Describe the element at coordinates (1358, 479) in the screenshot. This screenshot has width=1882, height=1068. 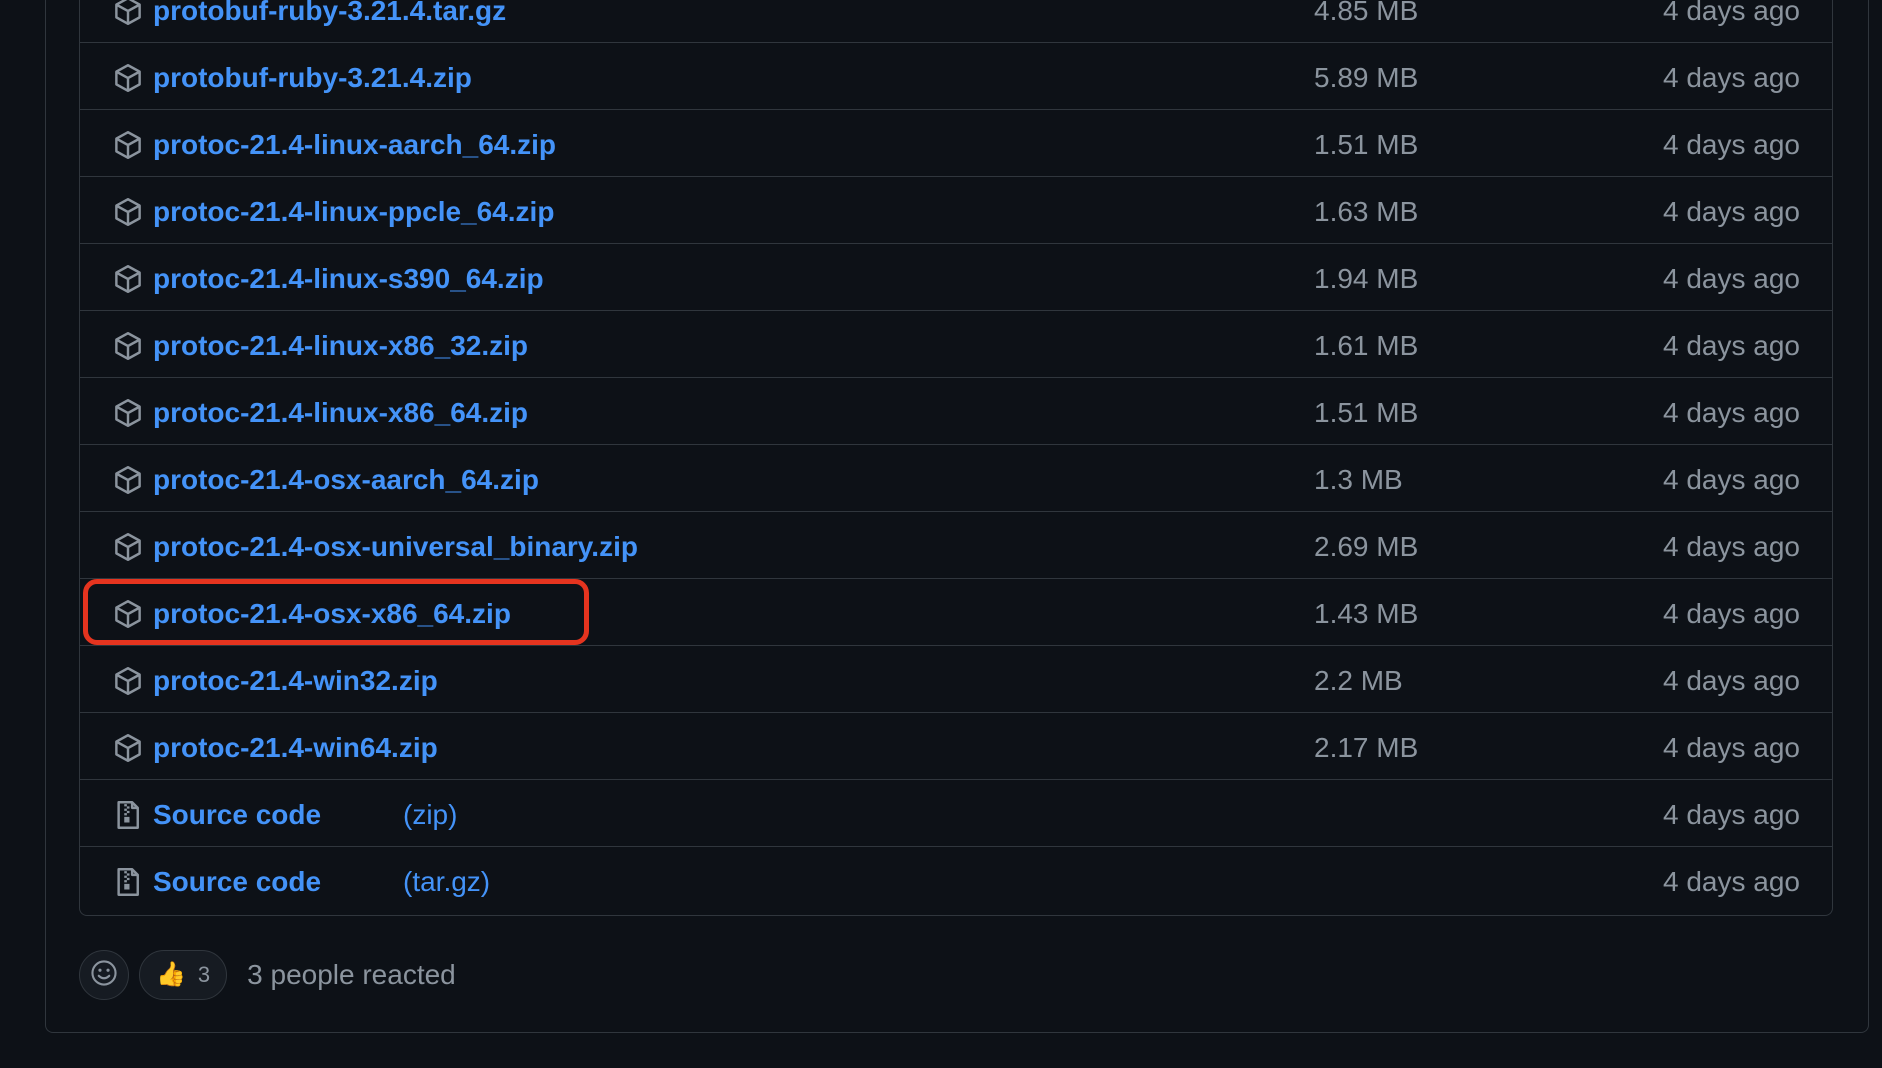
I see `asset-size: 1.3 MB` at that location.